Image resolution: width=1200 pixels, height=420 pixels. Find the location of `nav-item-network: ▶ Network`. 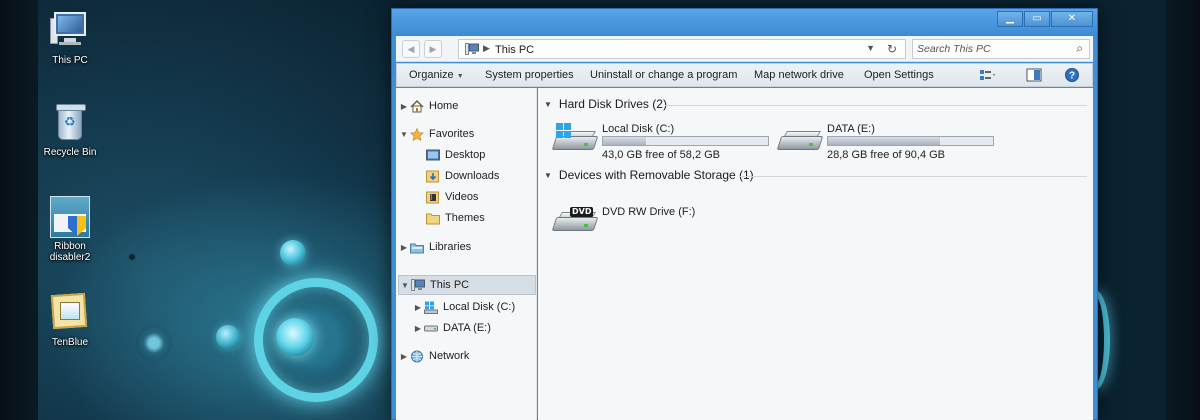

nav-item-network: ▶ Network is located at coordinates (466, 356).